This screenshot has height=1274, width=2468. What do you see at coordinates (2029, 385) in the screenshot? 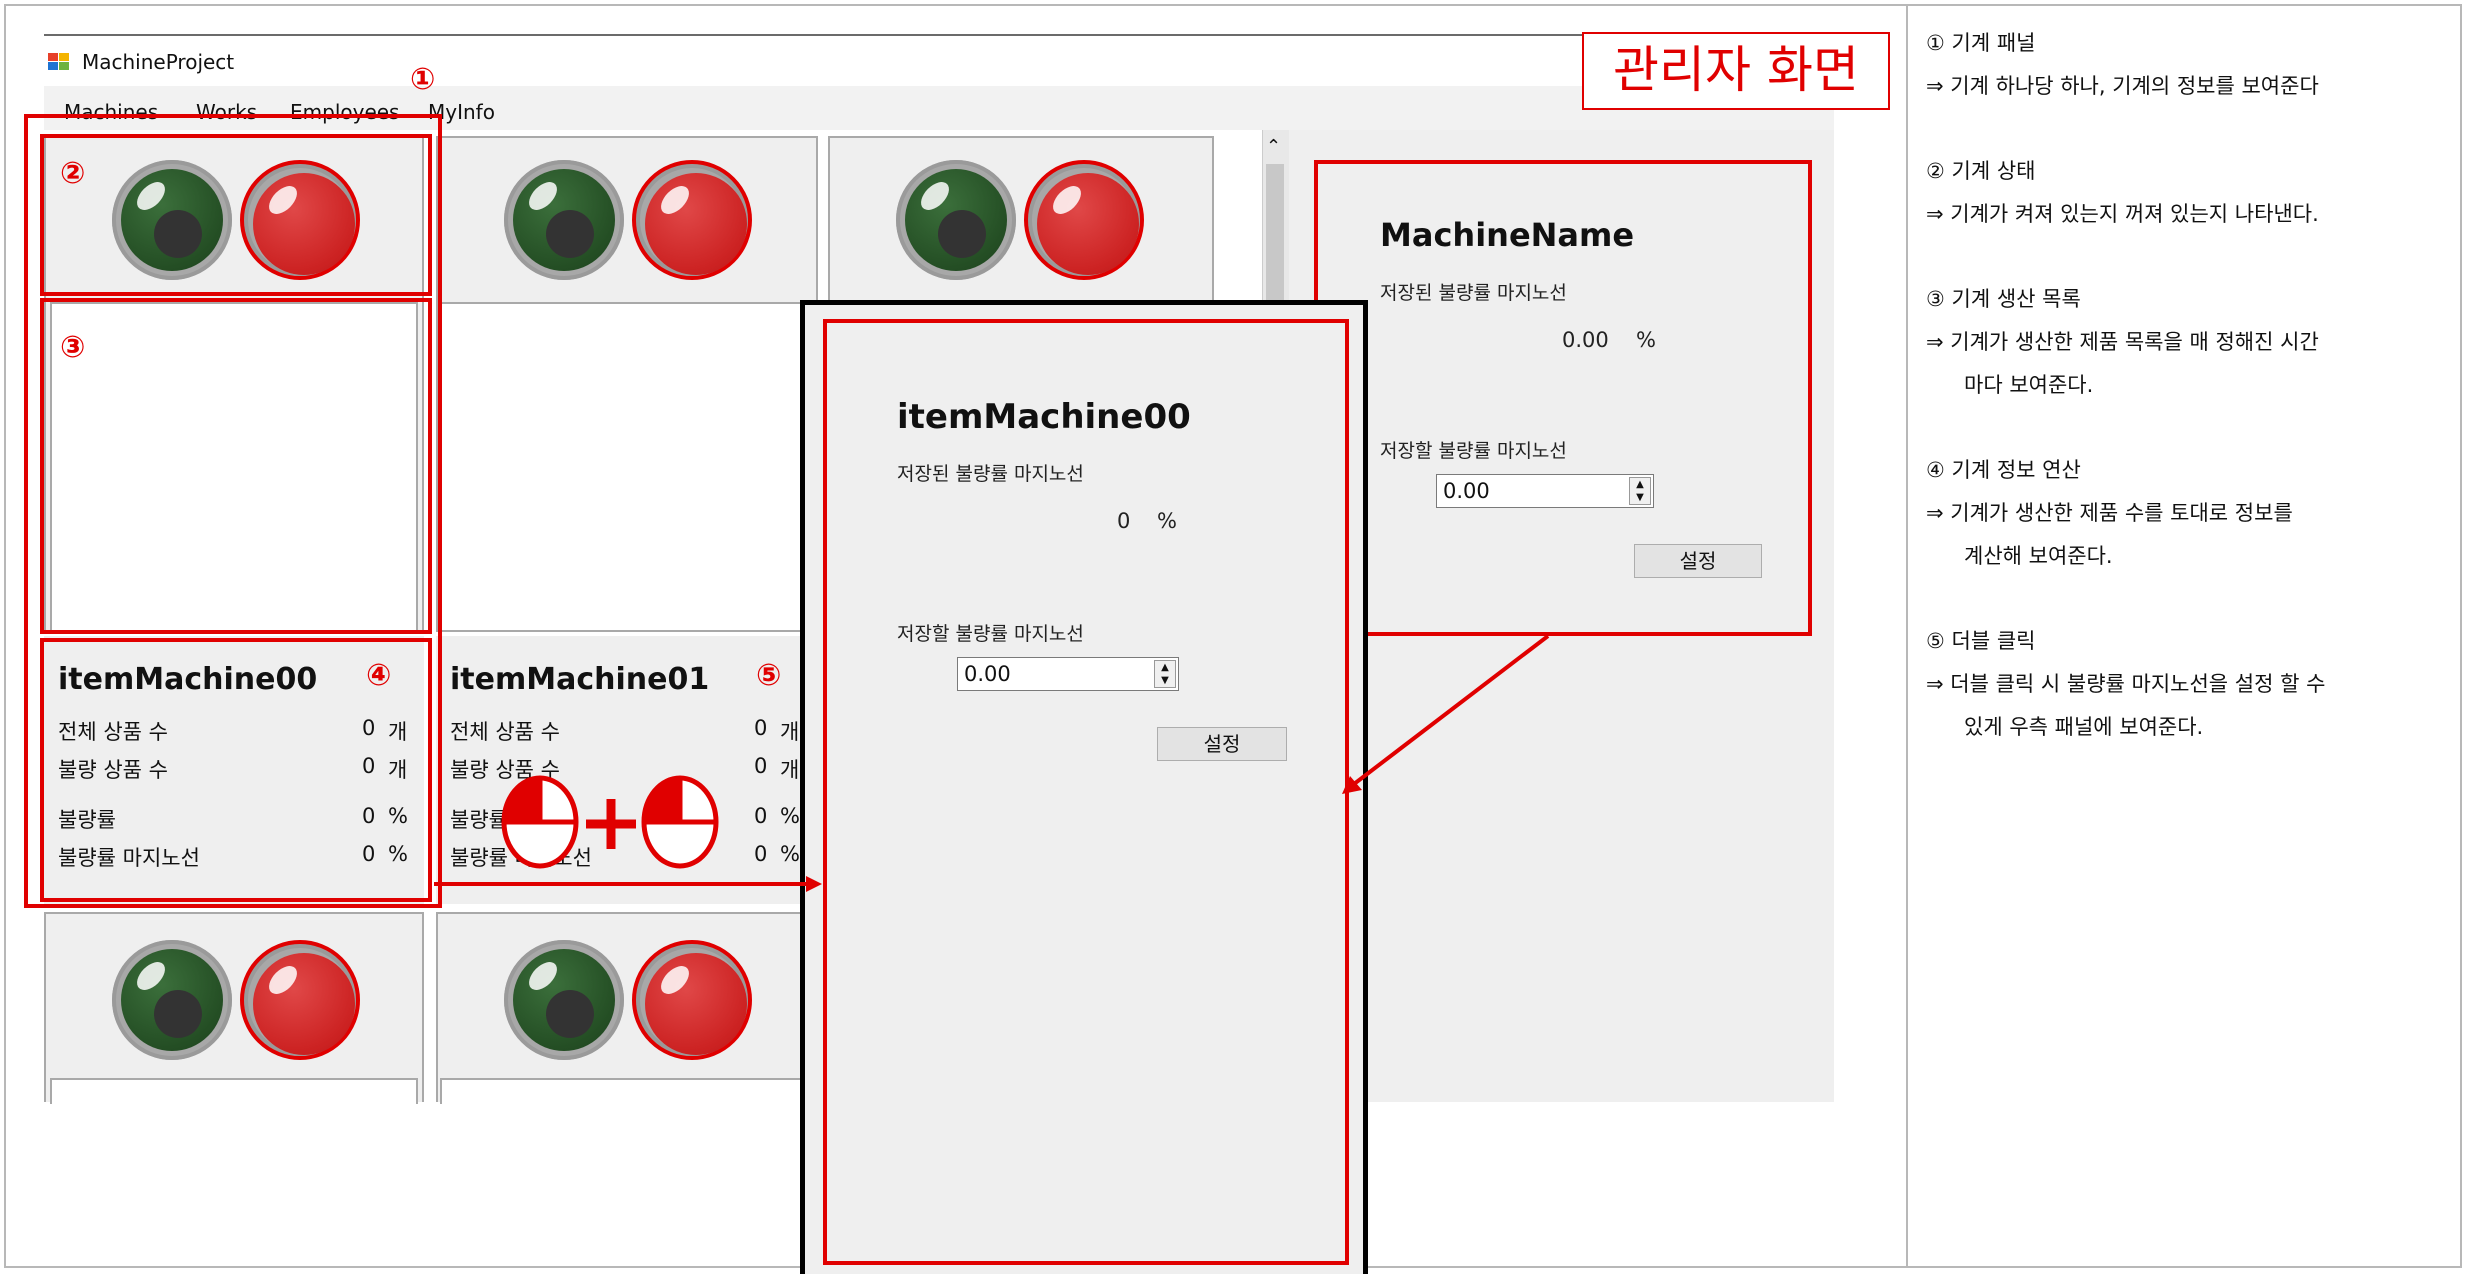
I see `note-line: 마다 보여준다.` at bounding box center [2029, 385].